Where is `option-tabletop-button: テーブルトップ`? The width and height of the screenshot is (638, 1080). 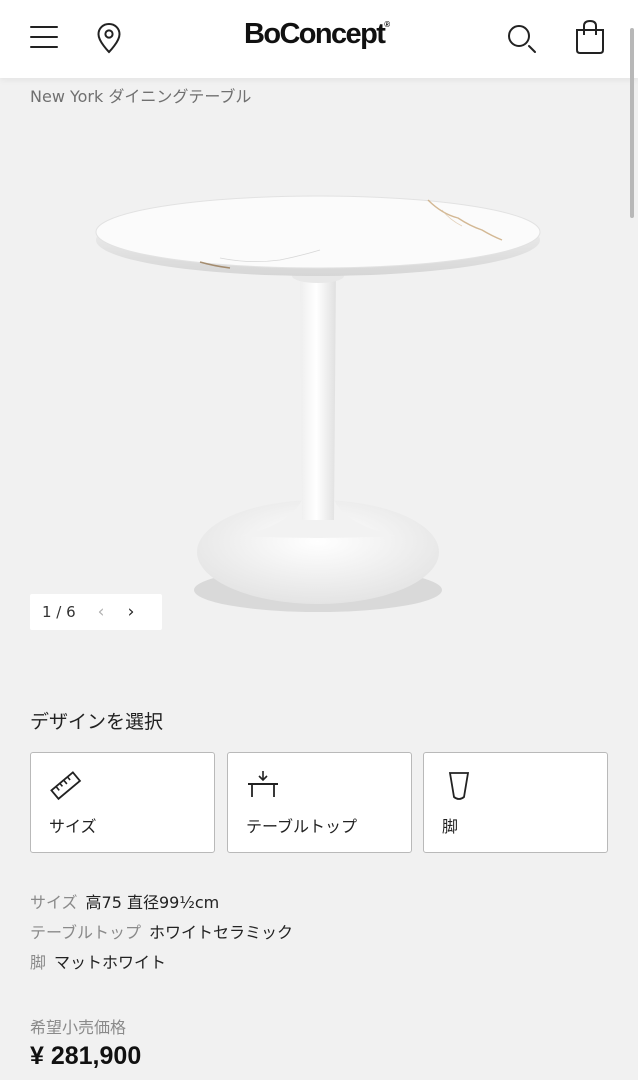
option-tabletop-button: テーブルトップ is located at coordinates (319, 802).